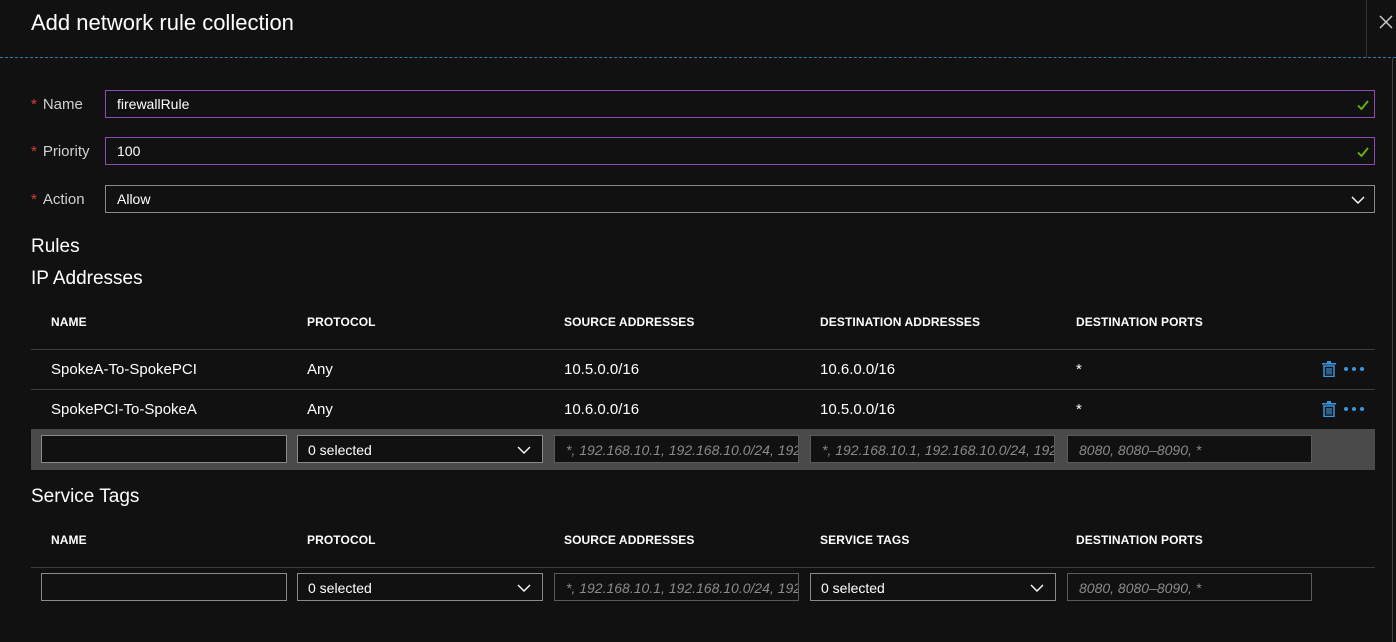  What do you see at coordinates (865, 540) in the screenshot?
I see `st-col-service-tags: SERVICE TAGS` at bounding box center [865, 540].